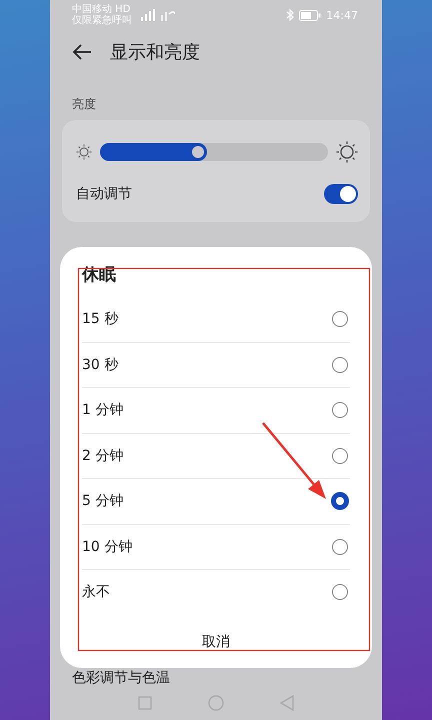 Image resolution: width=432 pixels, height=720 pixels. I want to click on sleep-option: 10 分钟, so click(216, 547).